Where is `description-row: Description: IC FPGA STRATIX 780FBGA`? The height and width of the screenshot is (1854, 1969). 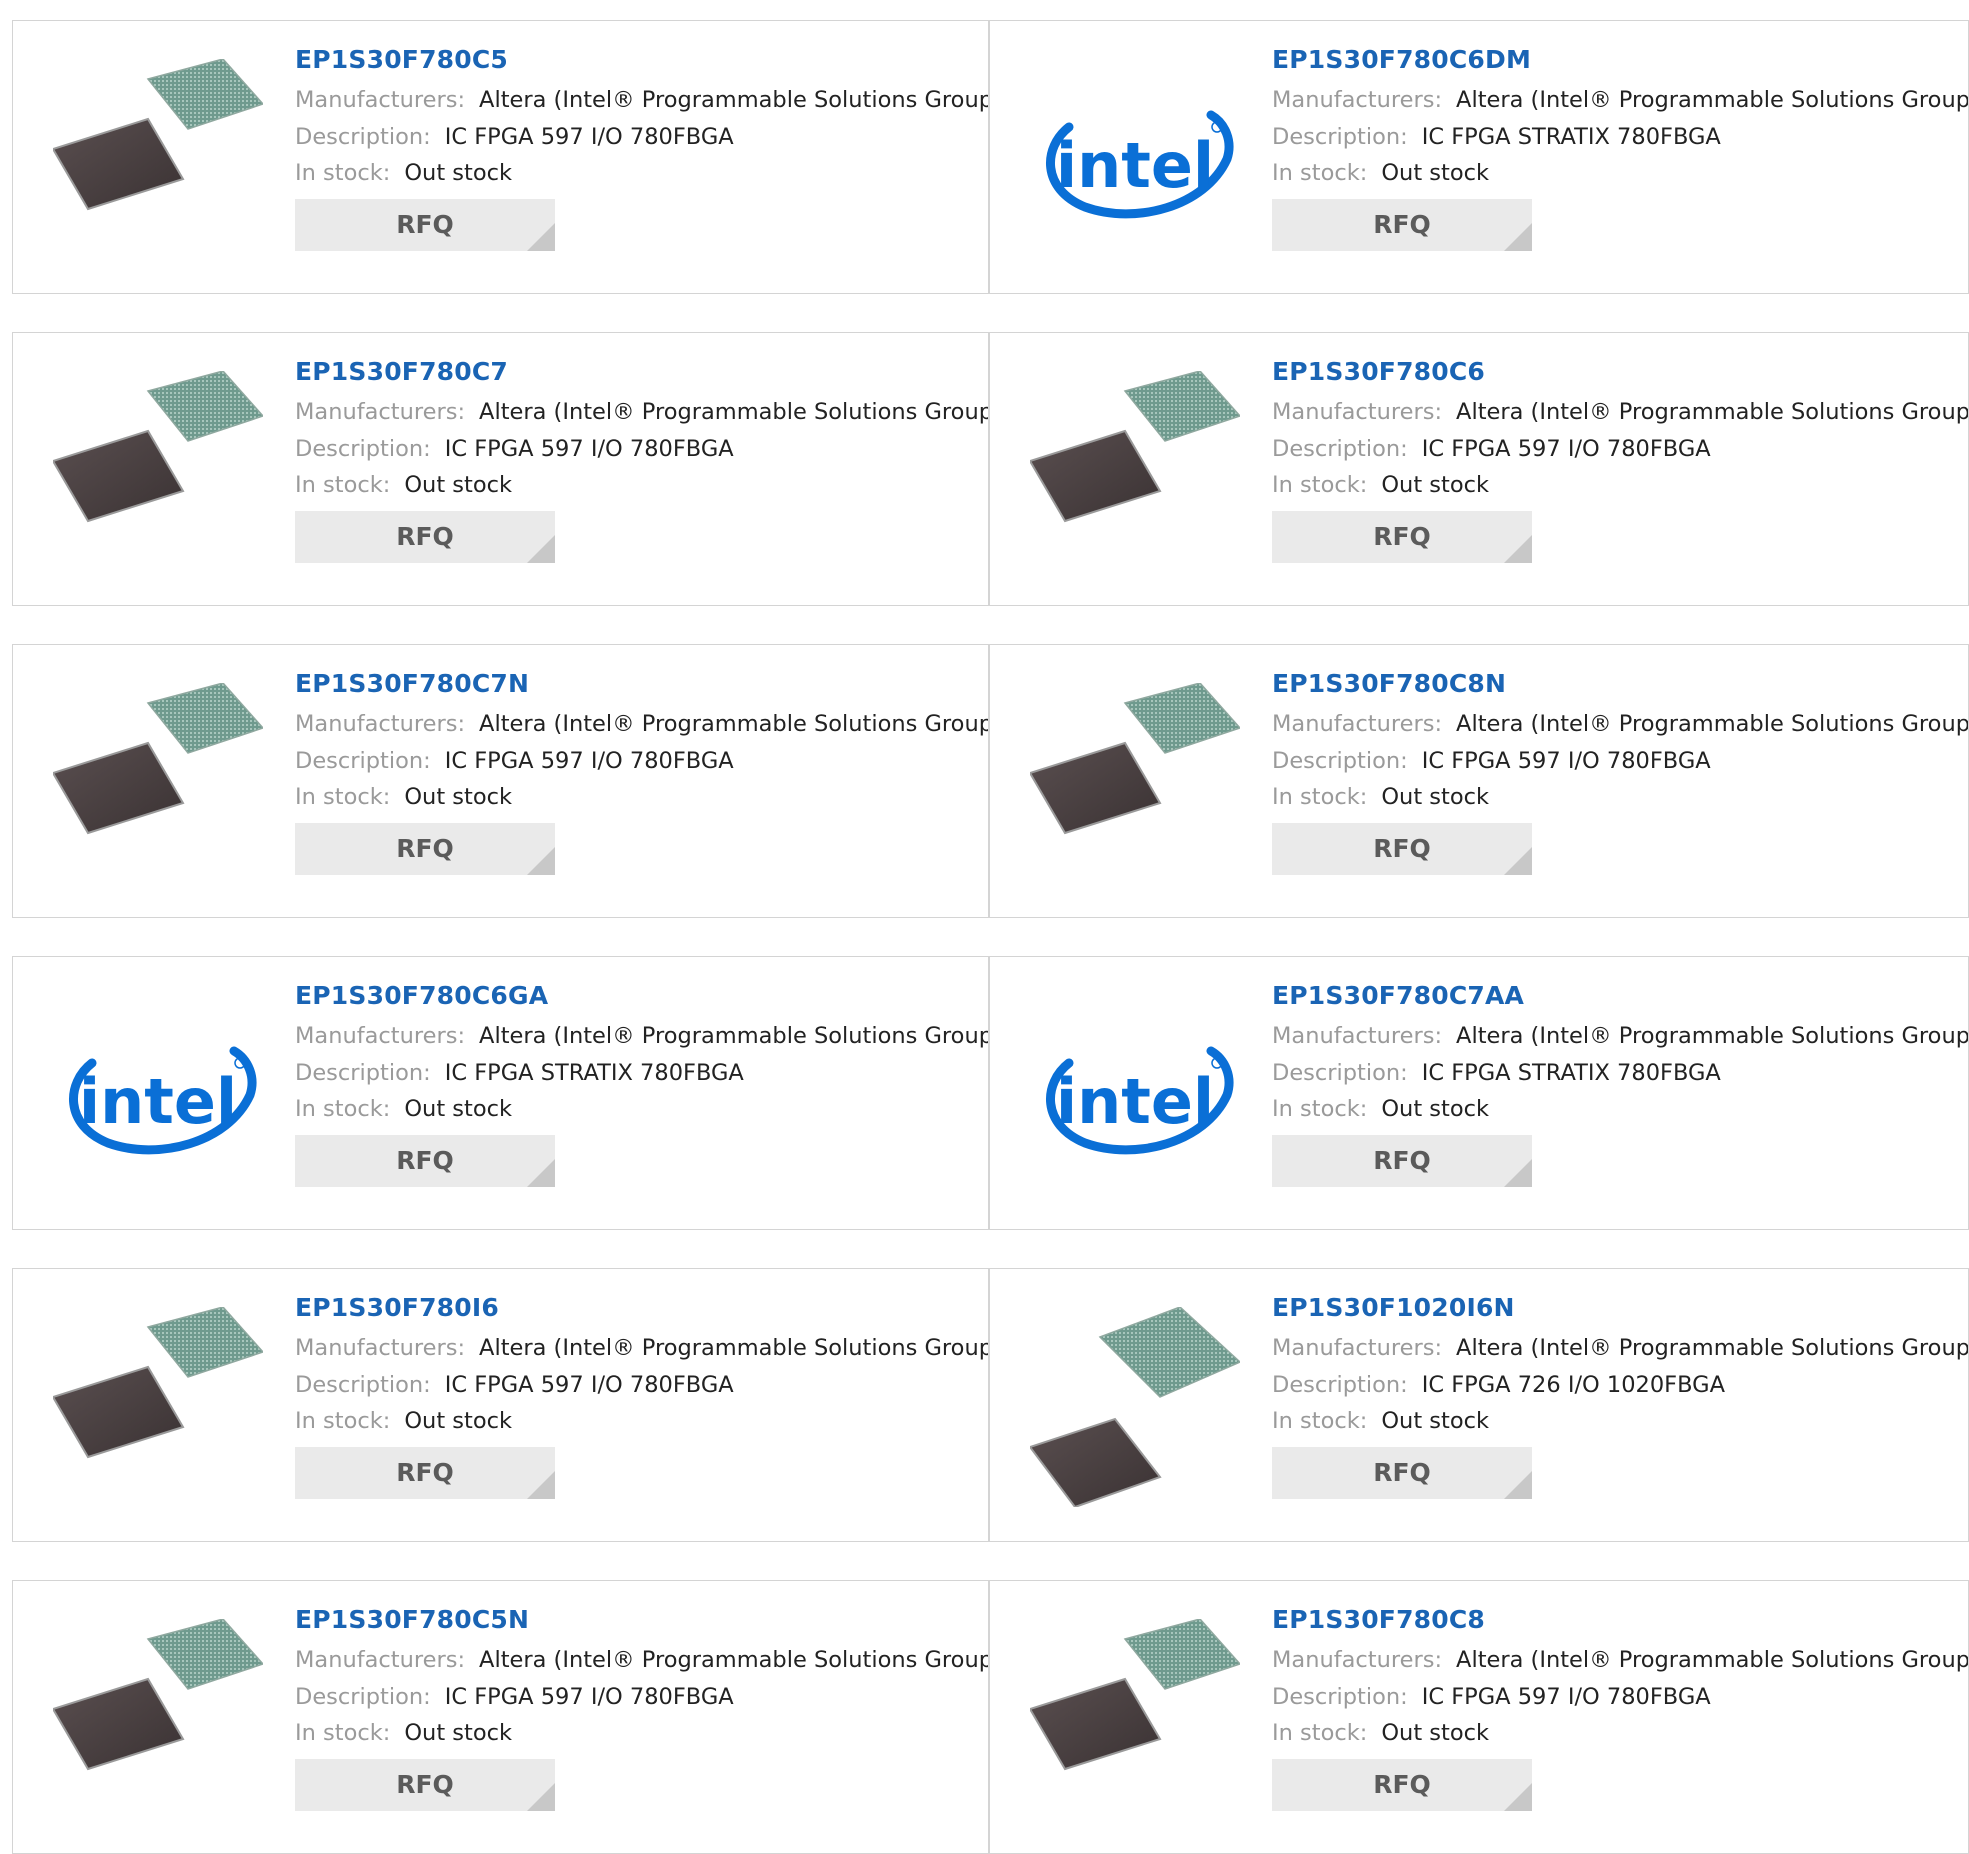 description-row: Description: IC FPGA STRATIX 780FBGA is located at coordinates (1615, 136).